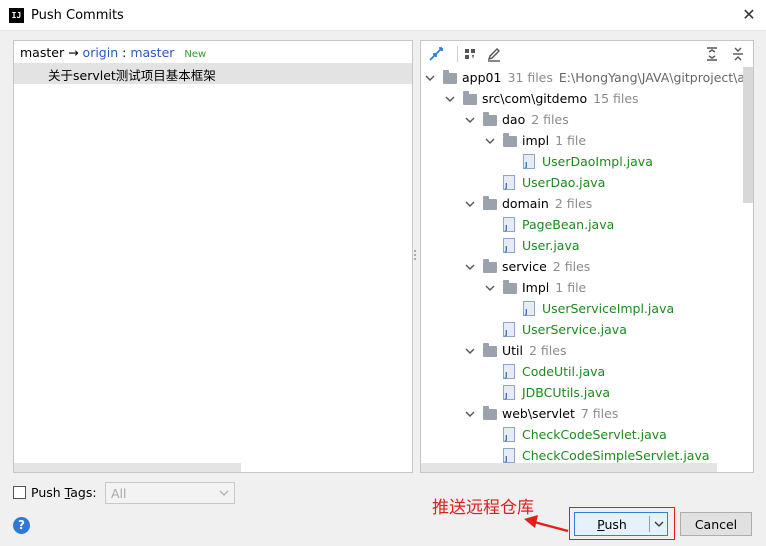 This screenshot has height=546, width=766. What do you see at coordinates (582, 99) in the screenshot?
I see `tree-folder-row: src\com\gitdemo 15 files` at bounding box center [582, 99].